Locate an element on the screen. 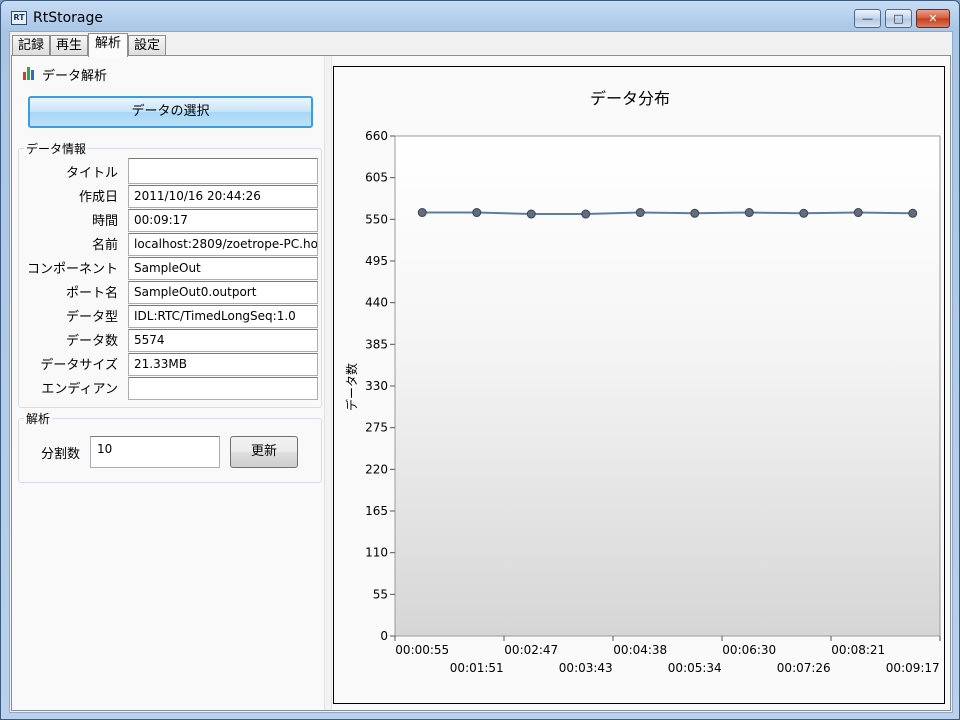 This screenshot has height=720, width=960. y-tick-label: 495 is located at coordinates (376, 261).